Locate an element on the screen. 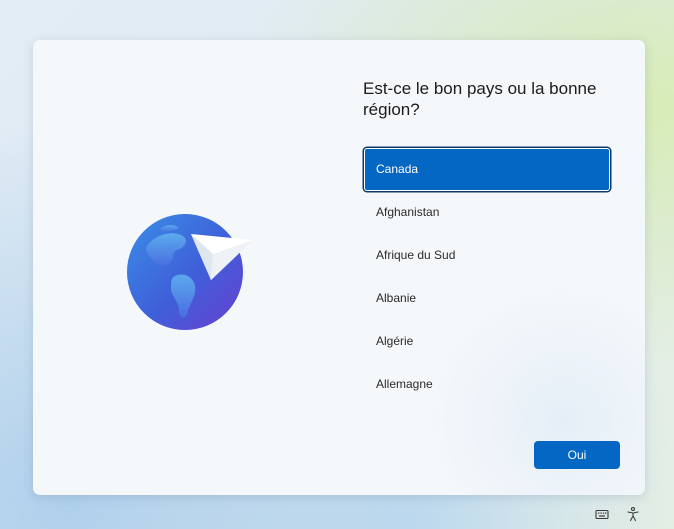 Image resolution: width=674 pixels, height=529 pixels. confirm-button: Oui is located at coordinates (577, 455).